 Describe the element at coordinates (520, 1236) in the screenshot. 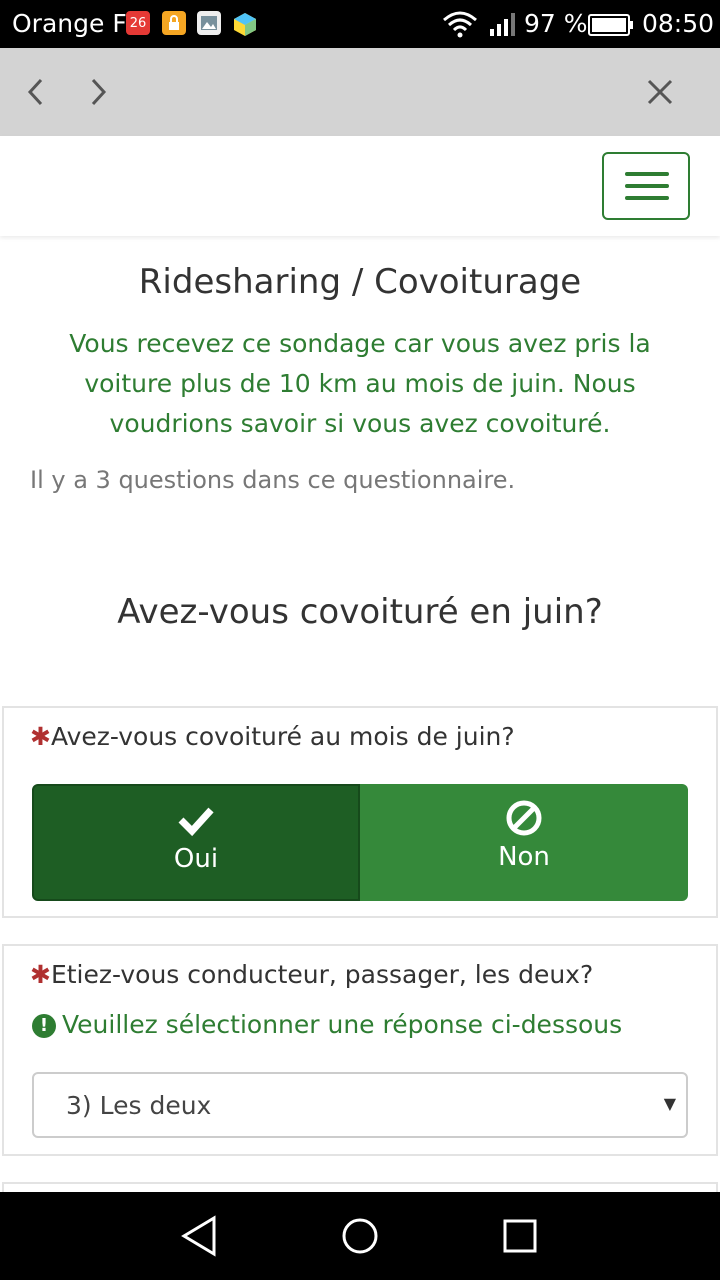

I see `recents-square-icon` at that location.